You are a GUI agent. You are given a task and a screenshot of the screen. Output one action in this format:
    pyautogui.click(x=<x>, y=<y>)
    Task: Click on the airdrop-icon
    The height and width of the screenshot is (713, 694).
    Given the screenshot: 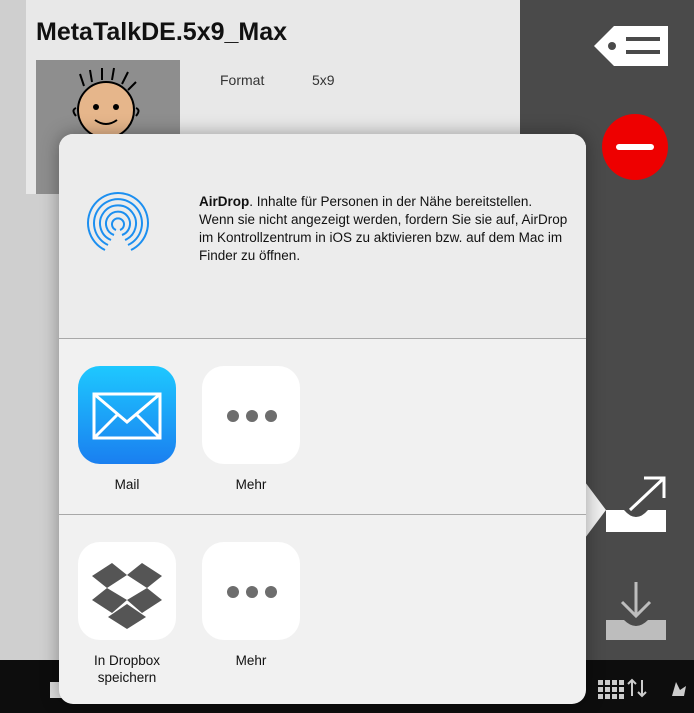 What is the action you would take?
    pyautogui.click(x=118, y=221)
    